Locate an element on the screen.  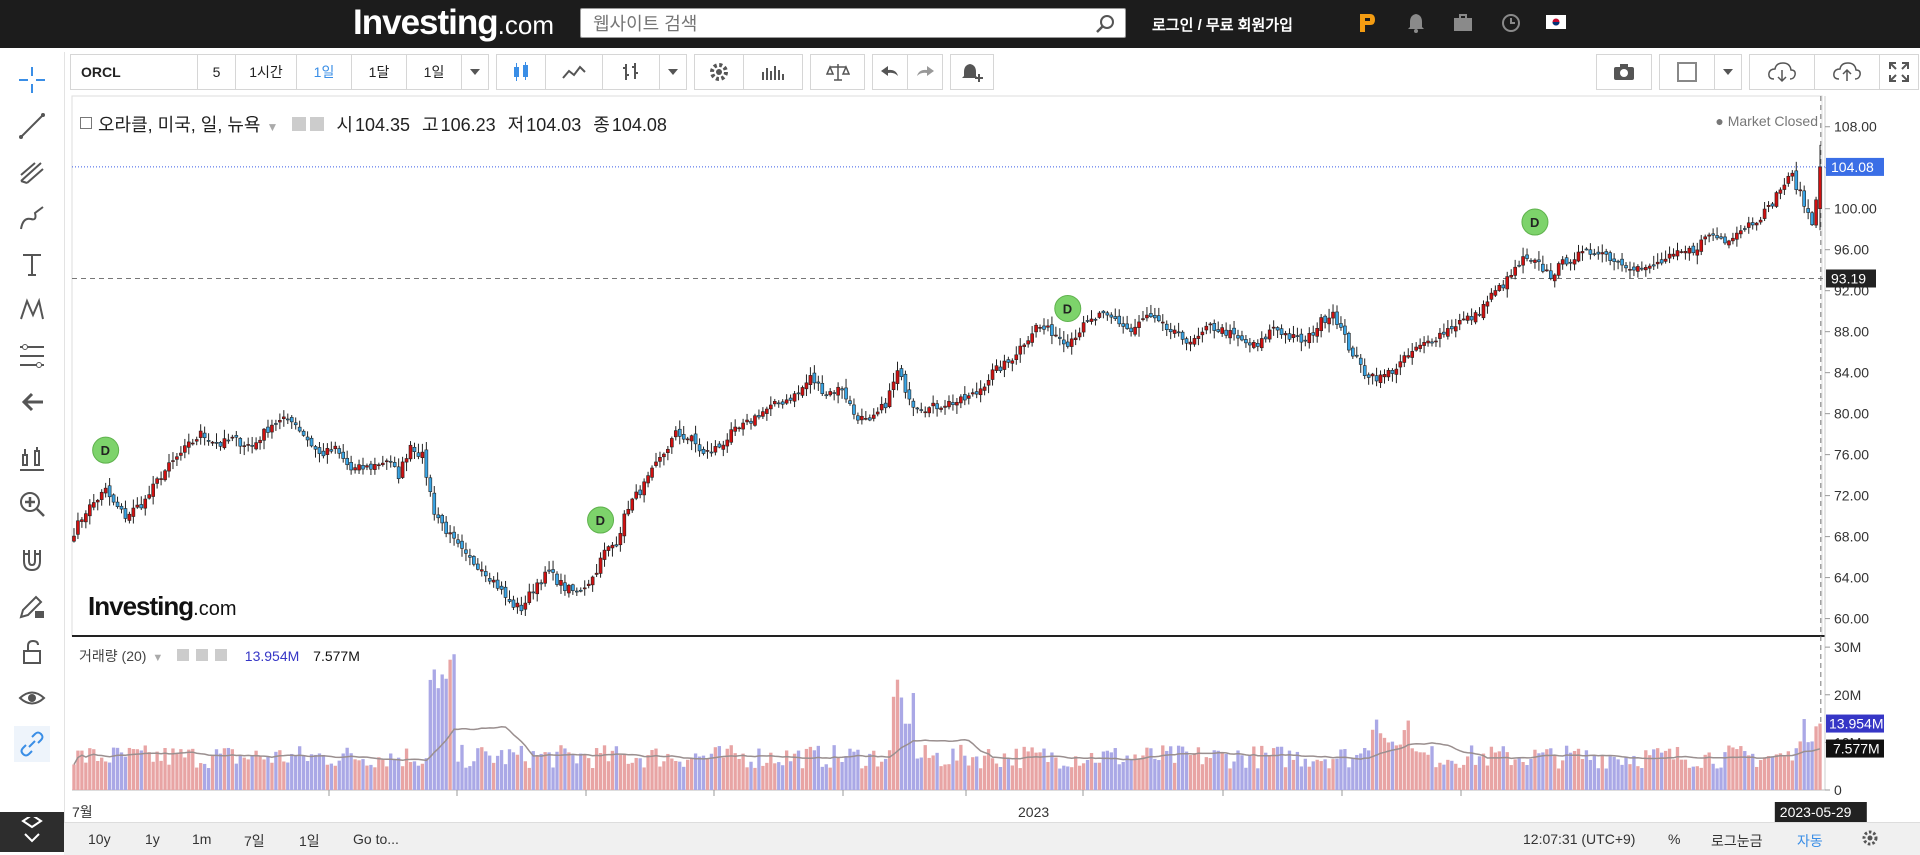
range-1m-button: 1m is located at coordinates (201, 839).